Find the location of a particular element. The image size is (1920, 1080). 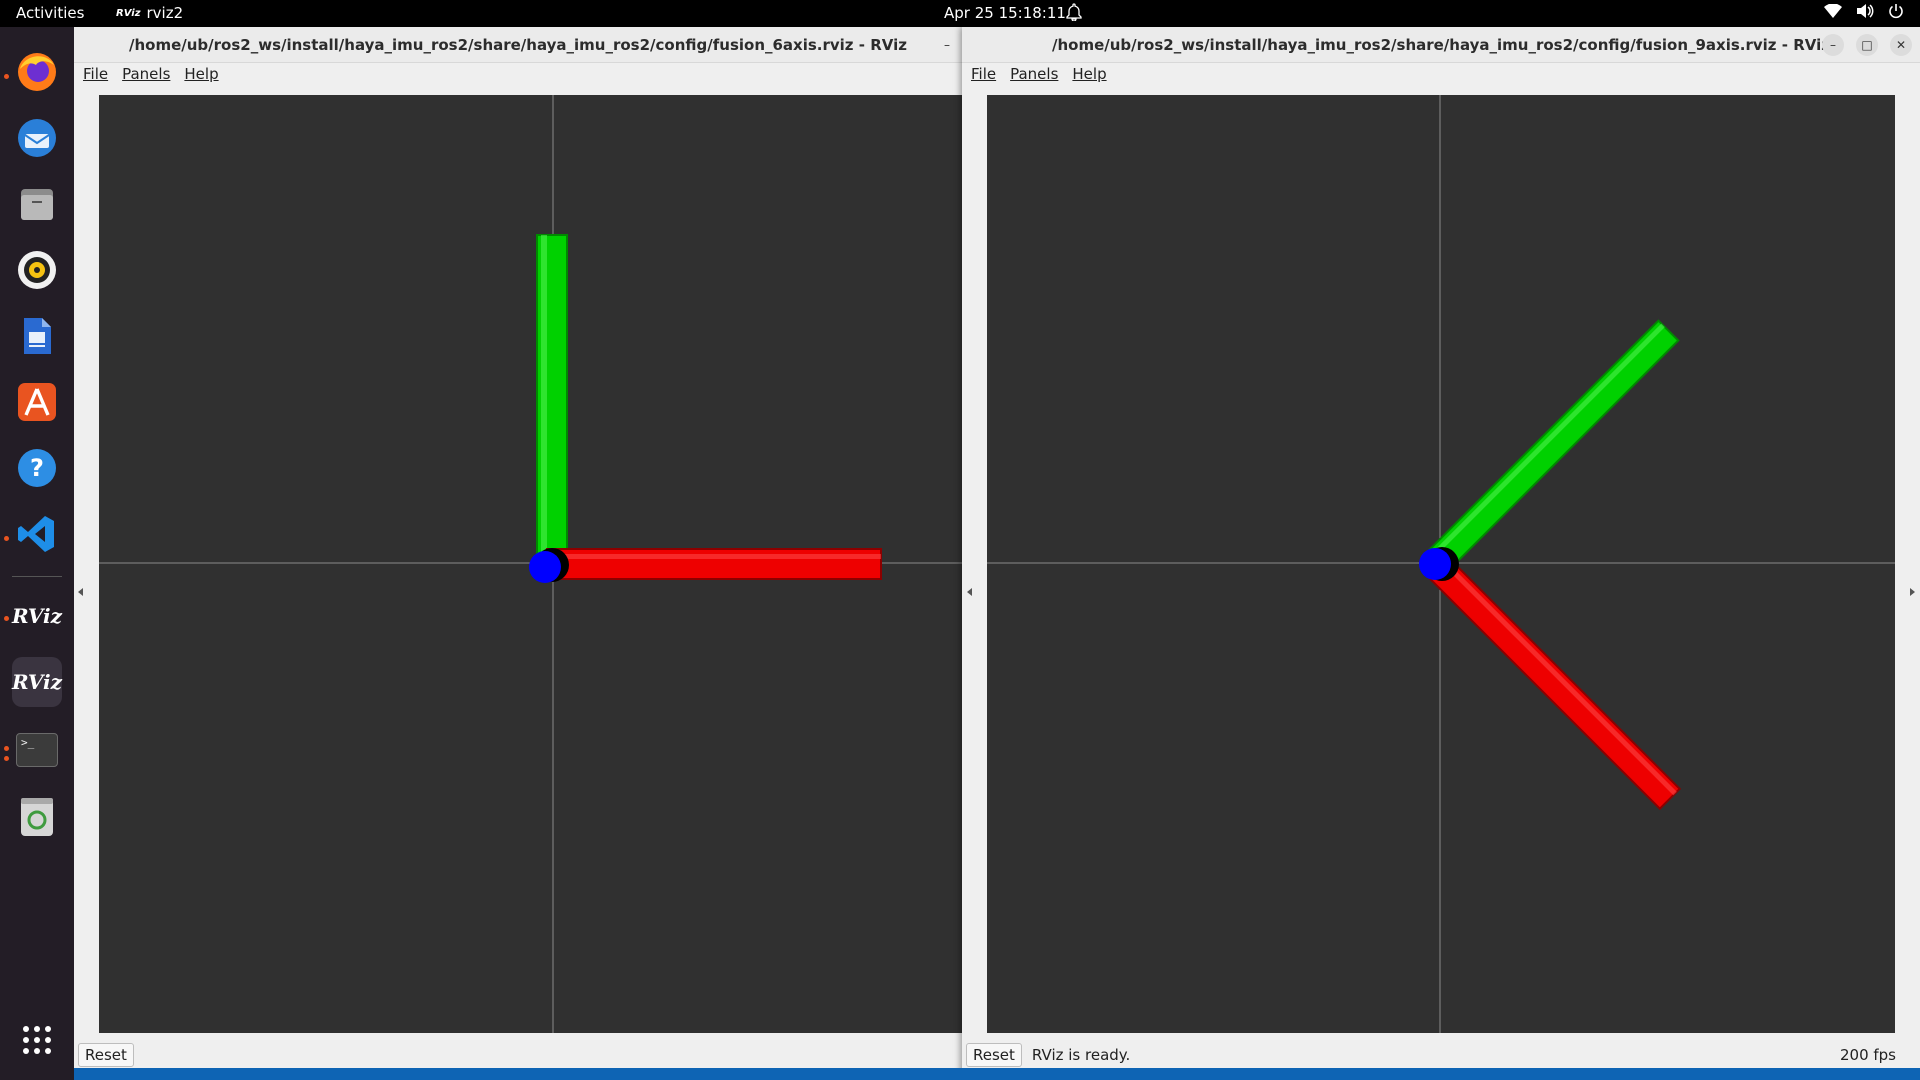

window-controls: – is located at coordinates (947, 45).